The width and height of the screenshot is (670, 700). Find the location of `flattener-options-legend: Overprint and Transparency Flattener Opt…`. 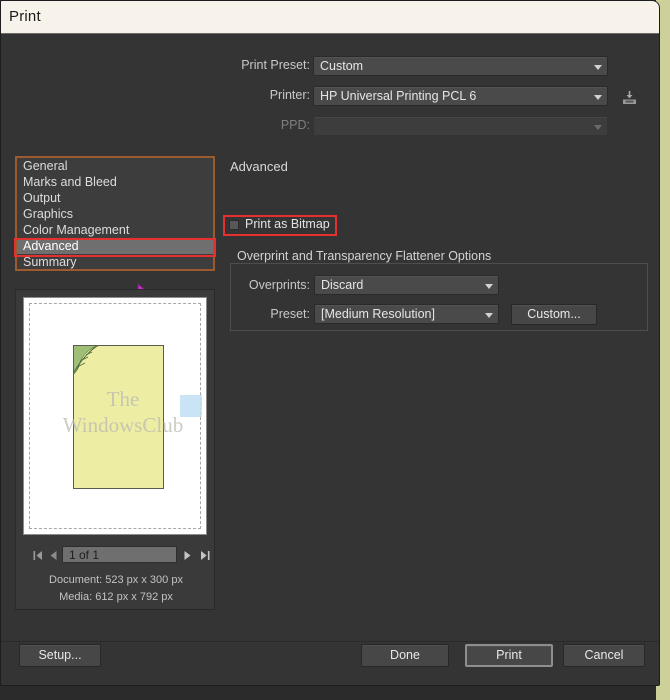

flattener-options-legend: Overprint and Transparency Flattener Opt… is located at coordinates (364, 256).